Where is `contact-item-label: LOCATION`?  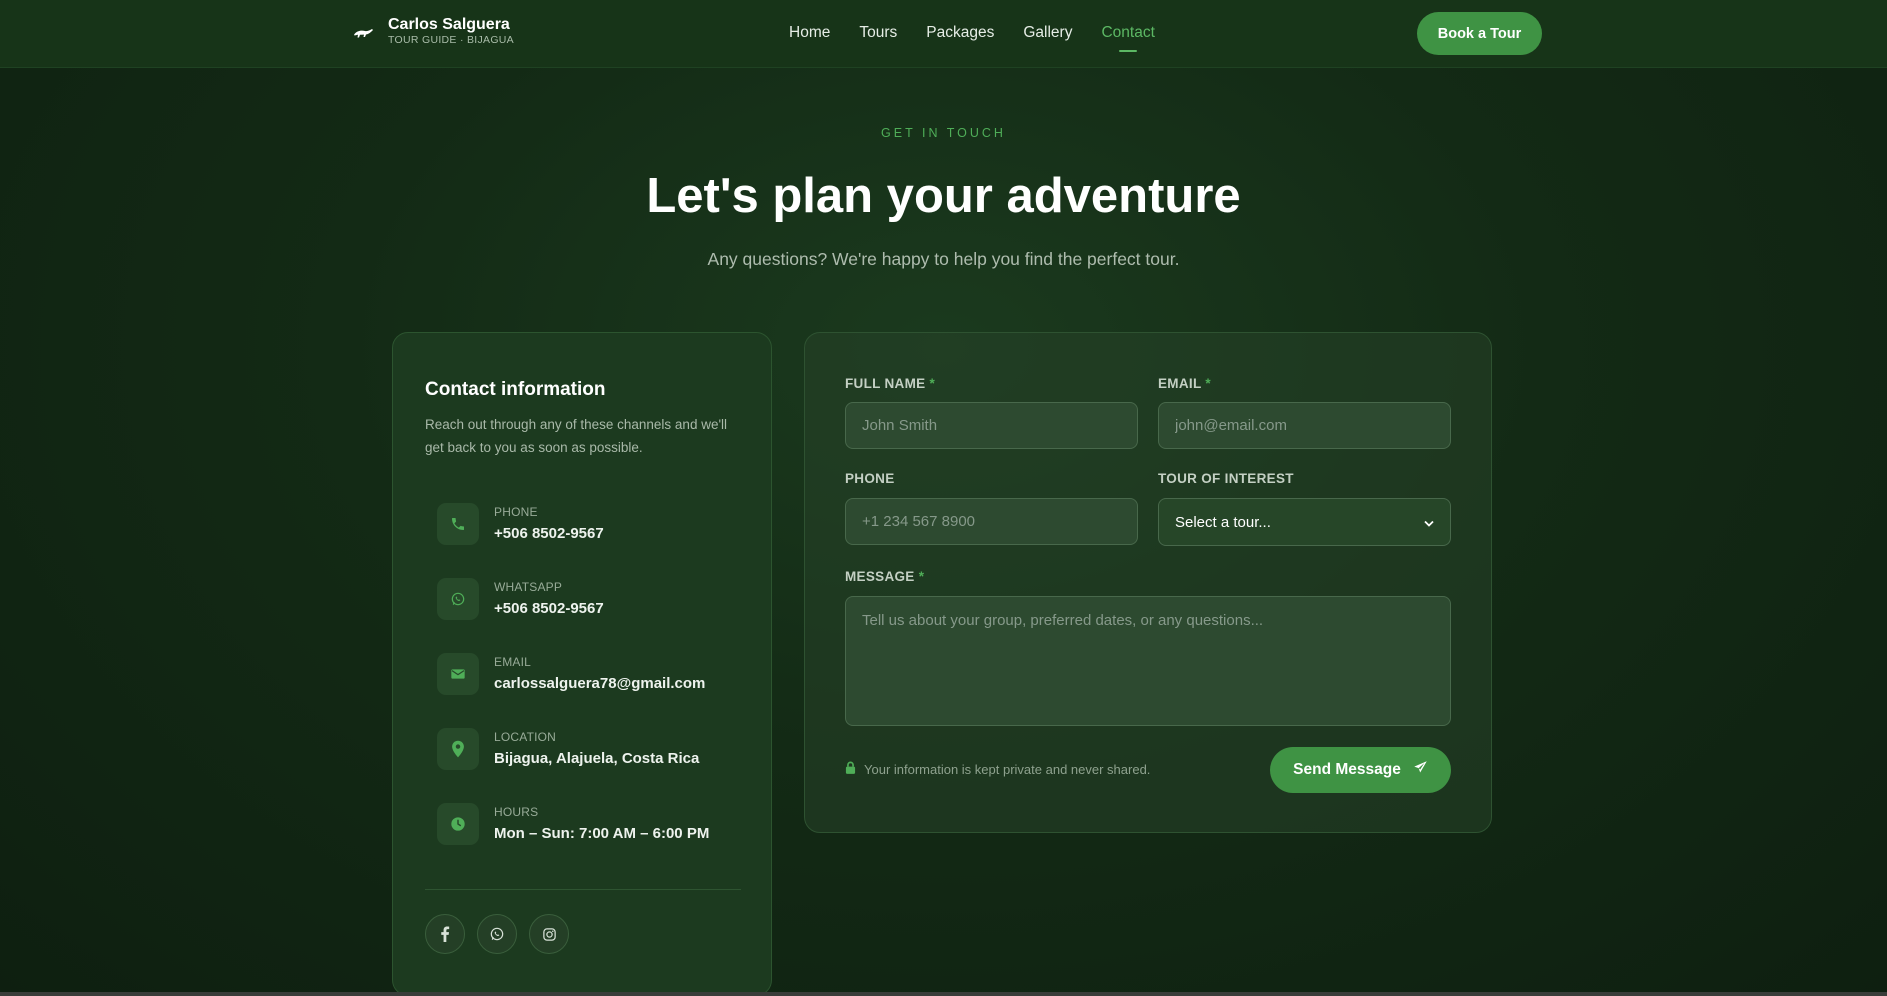
contact-item-label: LOCATION is located at coordinates (525, 737).